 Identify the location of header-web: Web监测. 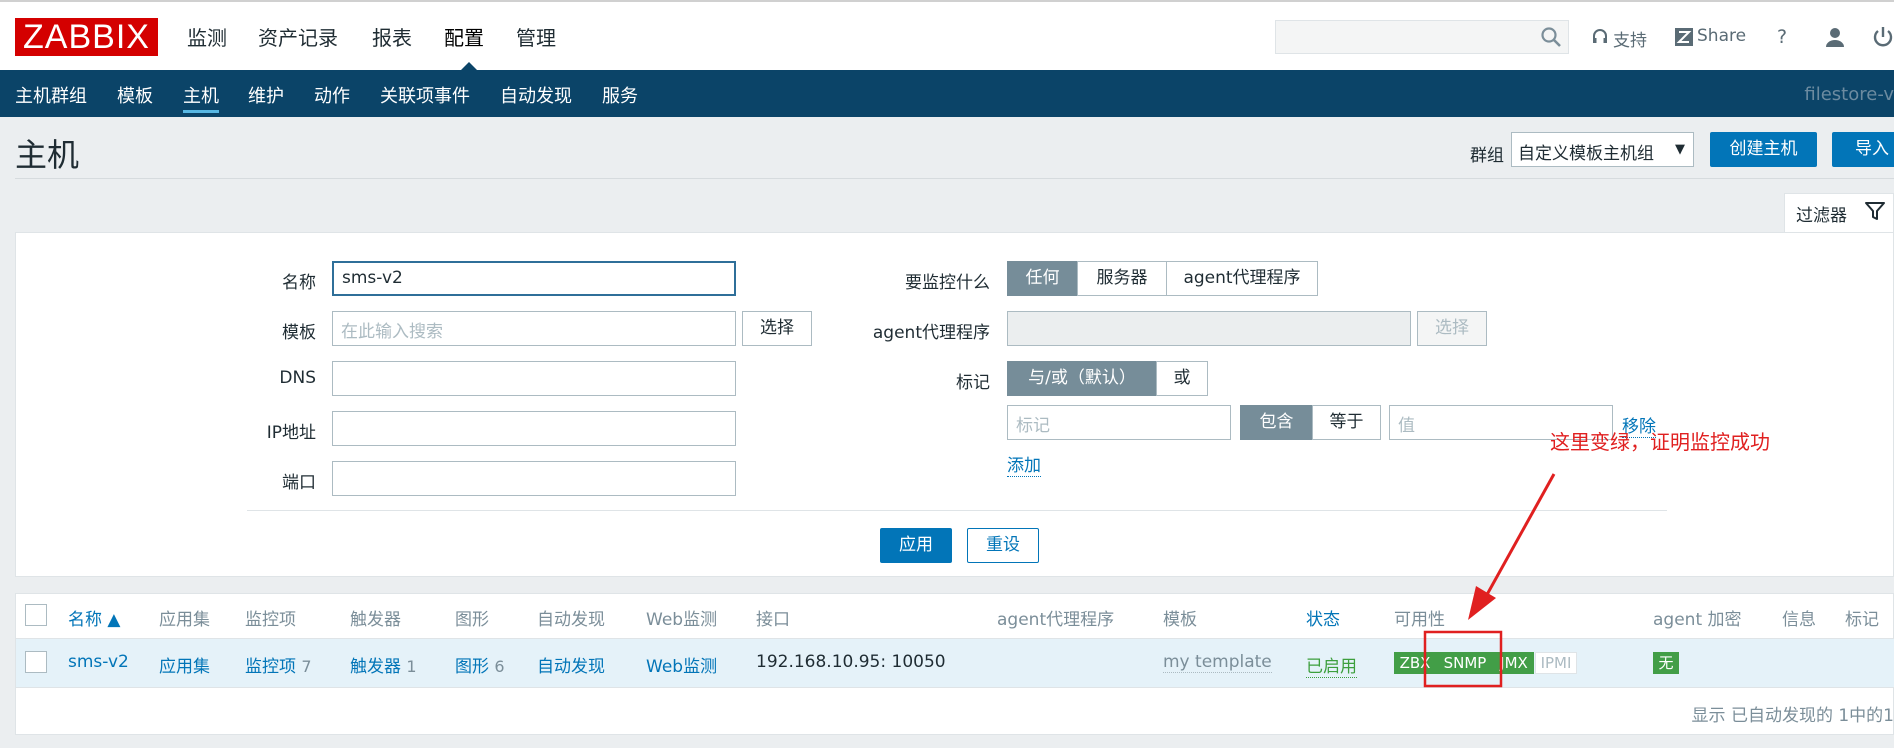
(682, 620).